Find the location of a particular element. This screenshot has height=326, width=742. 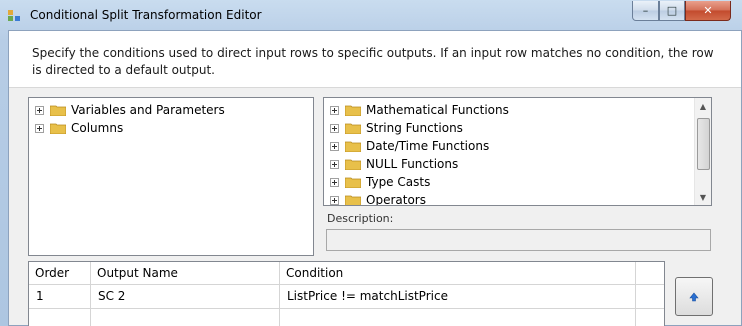

tree-item-variables: Variables and Parameters is located at coordinates (171, 110).